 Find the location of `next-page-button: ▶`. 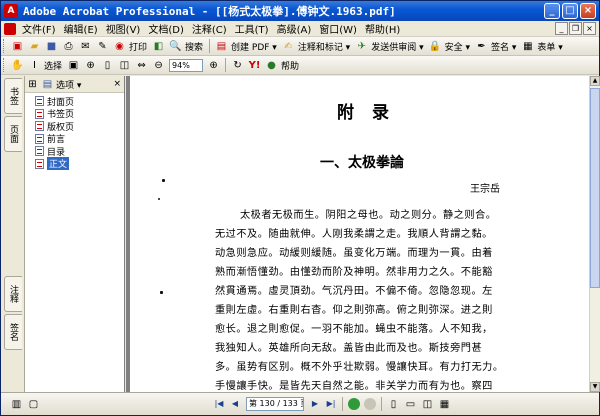

next-page-button: ▶ is located at coordinates (315, 404).